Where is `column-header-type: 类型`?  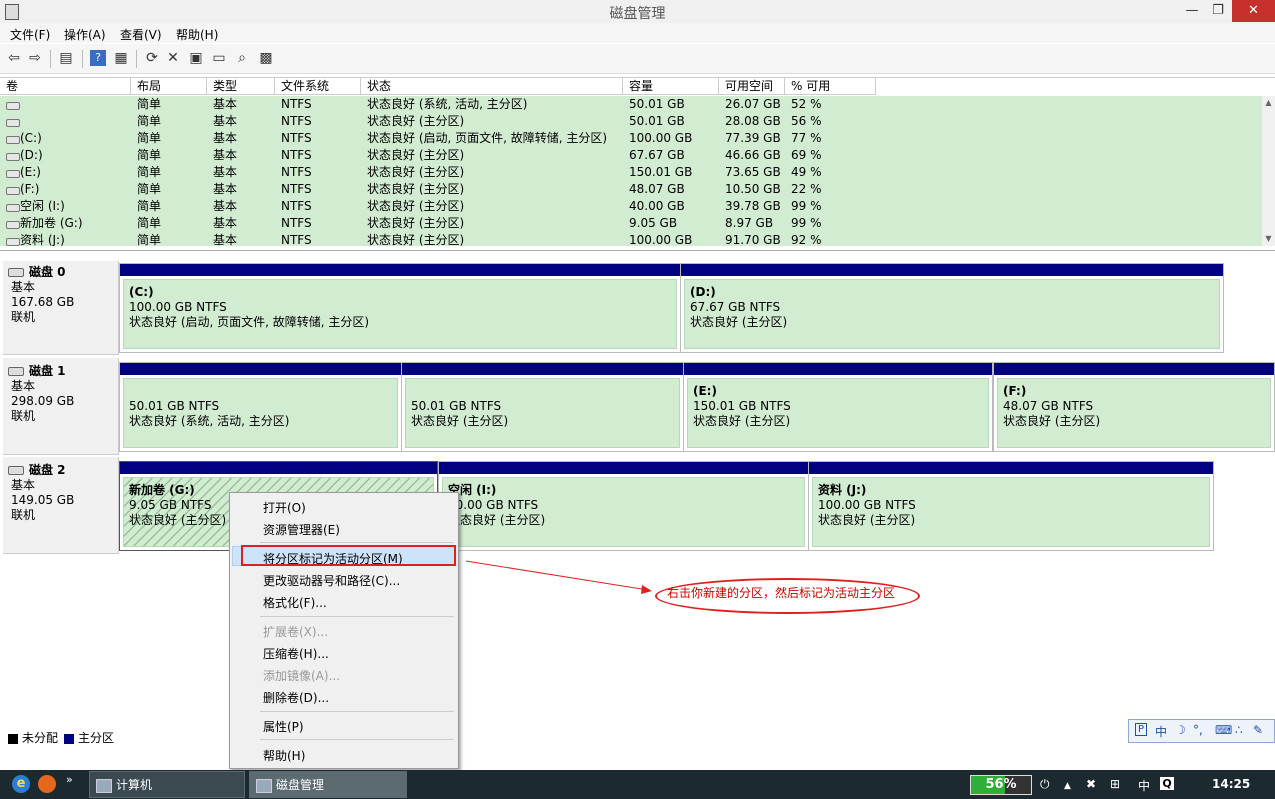
column-header-type: 类型 is located at coordinates (241, 86).